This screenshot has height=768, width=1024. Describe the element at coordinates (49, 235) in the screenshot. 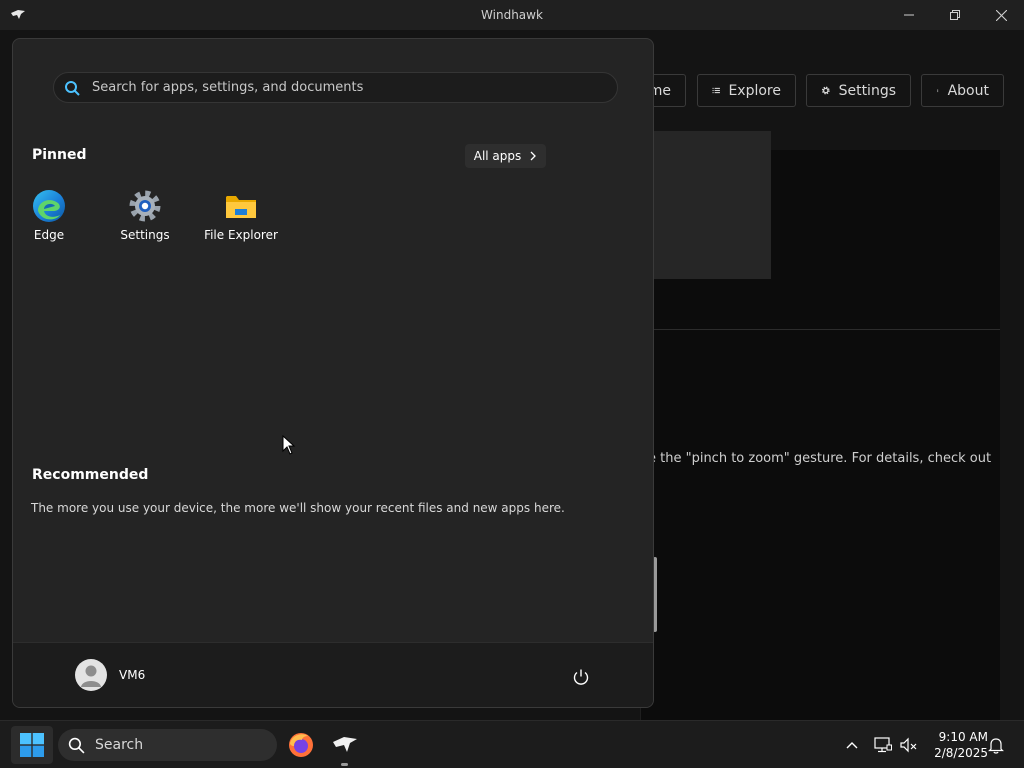

I see `pinned-app-label: Edge` at that location.